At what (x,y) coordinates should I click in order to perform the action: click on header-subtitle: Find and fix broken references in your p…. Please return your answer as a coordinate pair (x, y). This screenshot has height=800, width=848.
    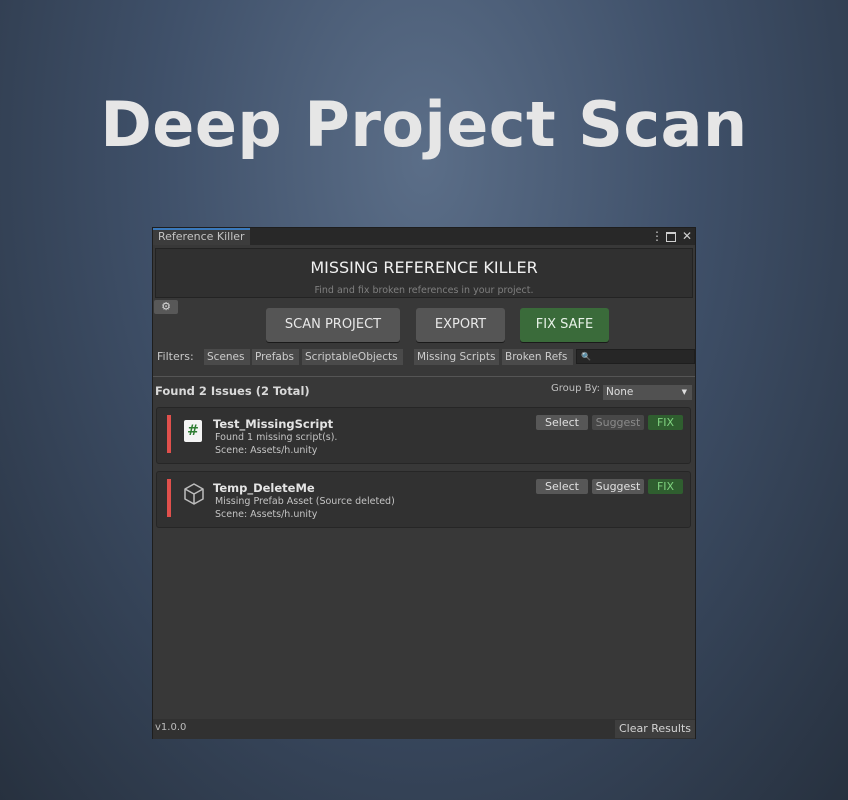
    Looking at the image, I should click on (424, 290).